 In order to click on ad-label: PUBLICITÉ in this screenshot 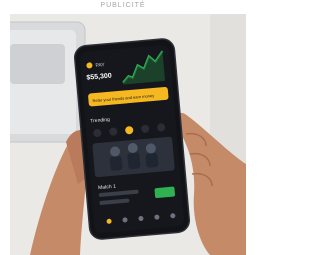, I will do `click(123, 5)`.